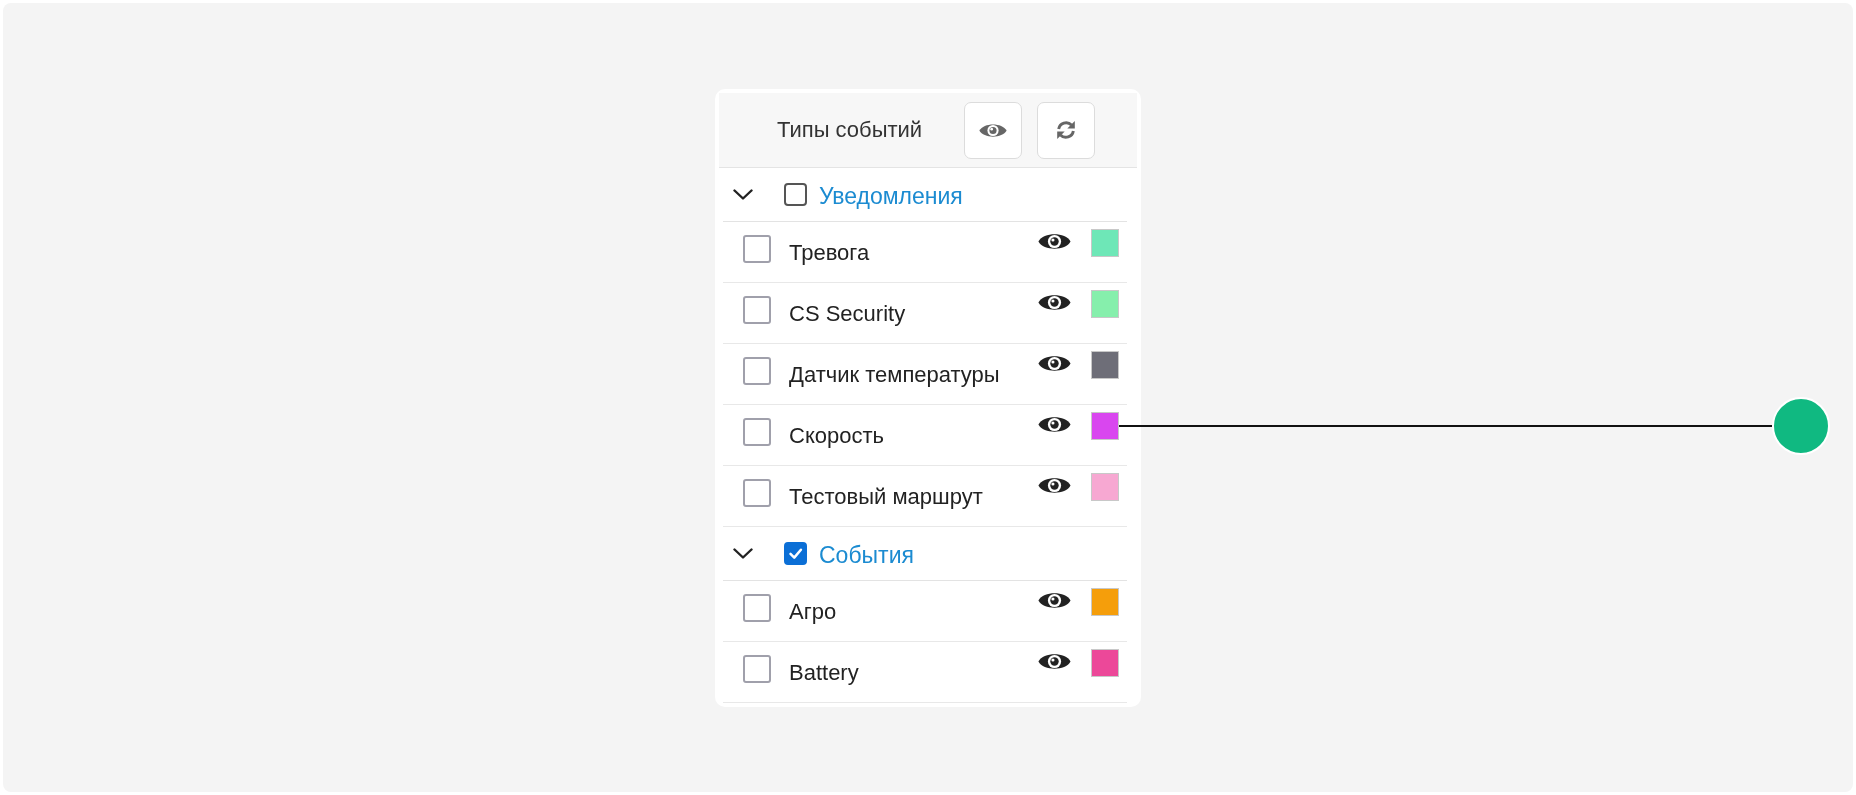 The width and height of the screenshot is (1856, 795). I want to click on visibility-button, so click(993, 130).